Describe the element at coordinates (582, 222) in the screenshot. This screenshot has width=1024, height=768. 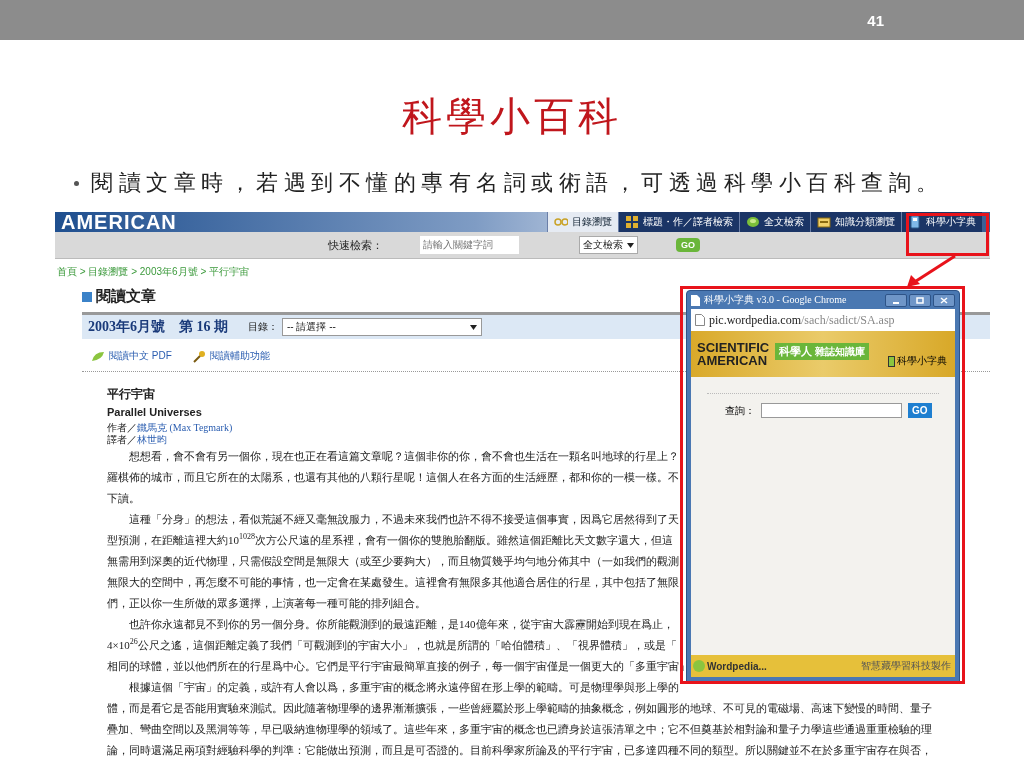
I see `nav-tab: 目錄瀏覽` at that location.